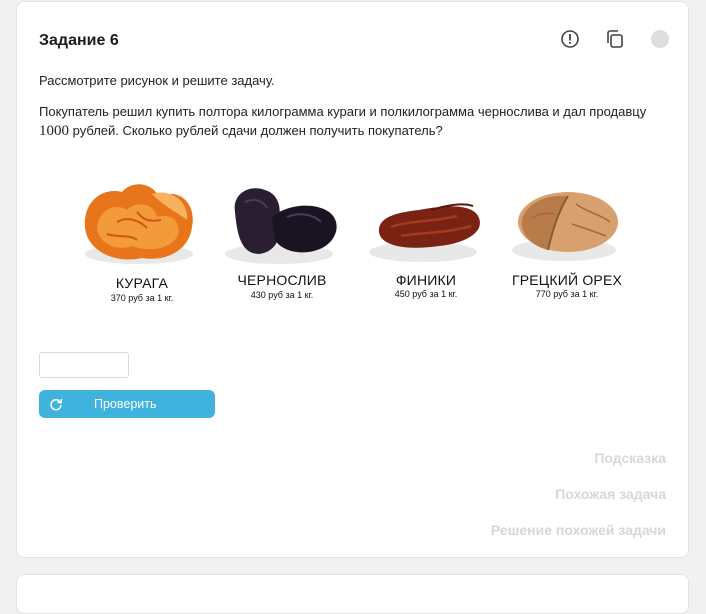 Image resolution: width=706 pixels, height=614 pixels. What do you see at coordinates (282, 295) in the screenshot?
I see `product-price: 430 руб за 1 кг.` at bounding box center [282, 295].